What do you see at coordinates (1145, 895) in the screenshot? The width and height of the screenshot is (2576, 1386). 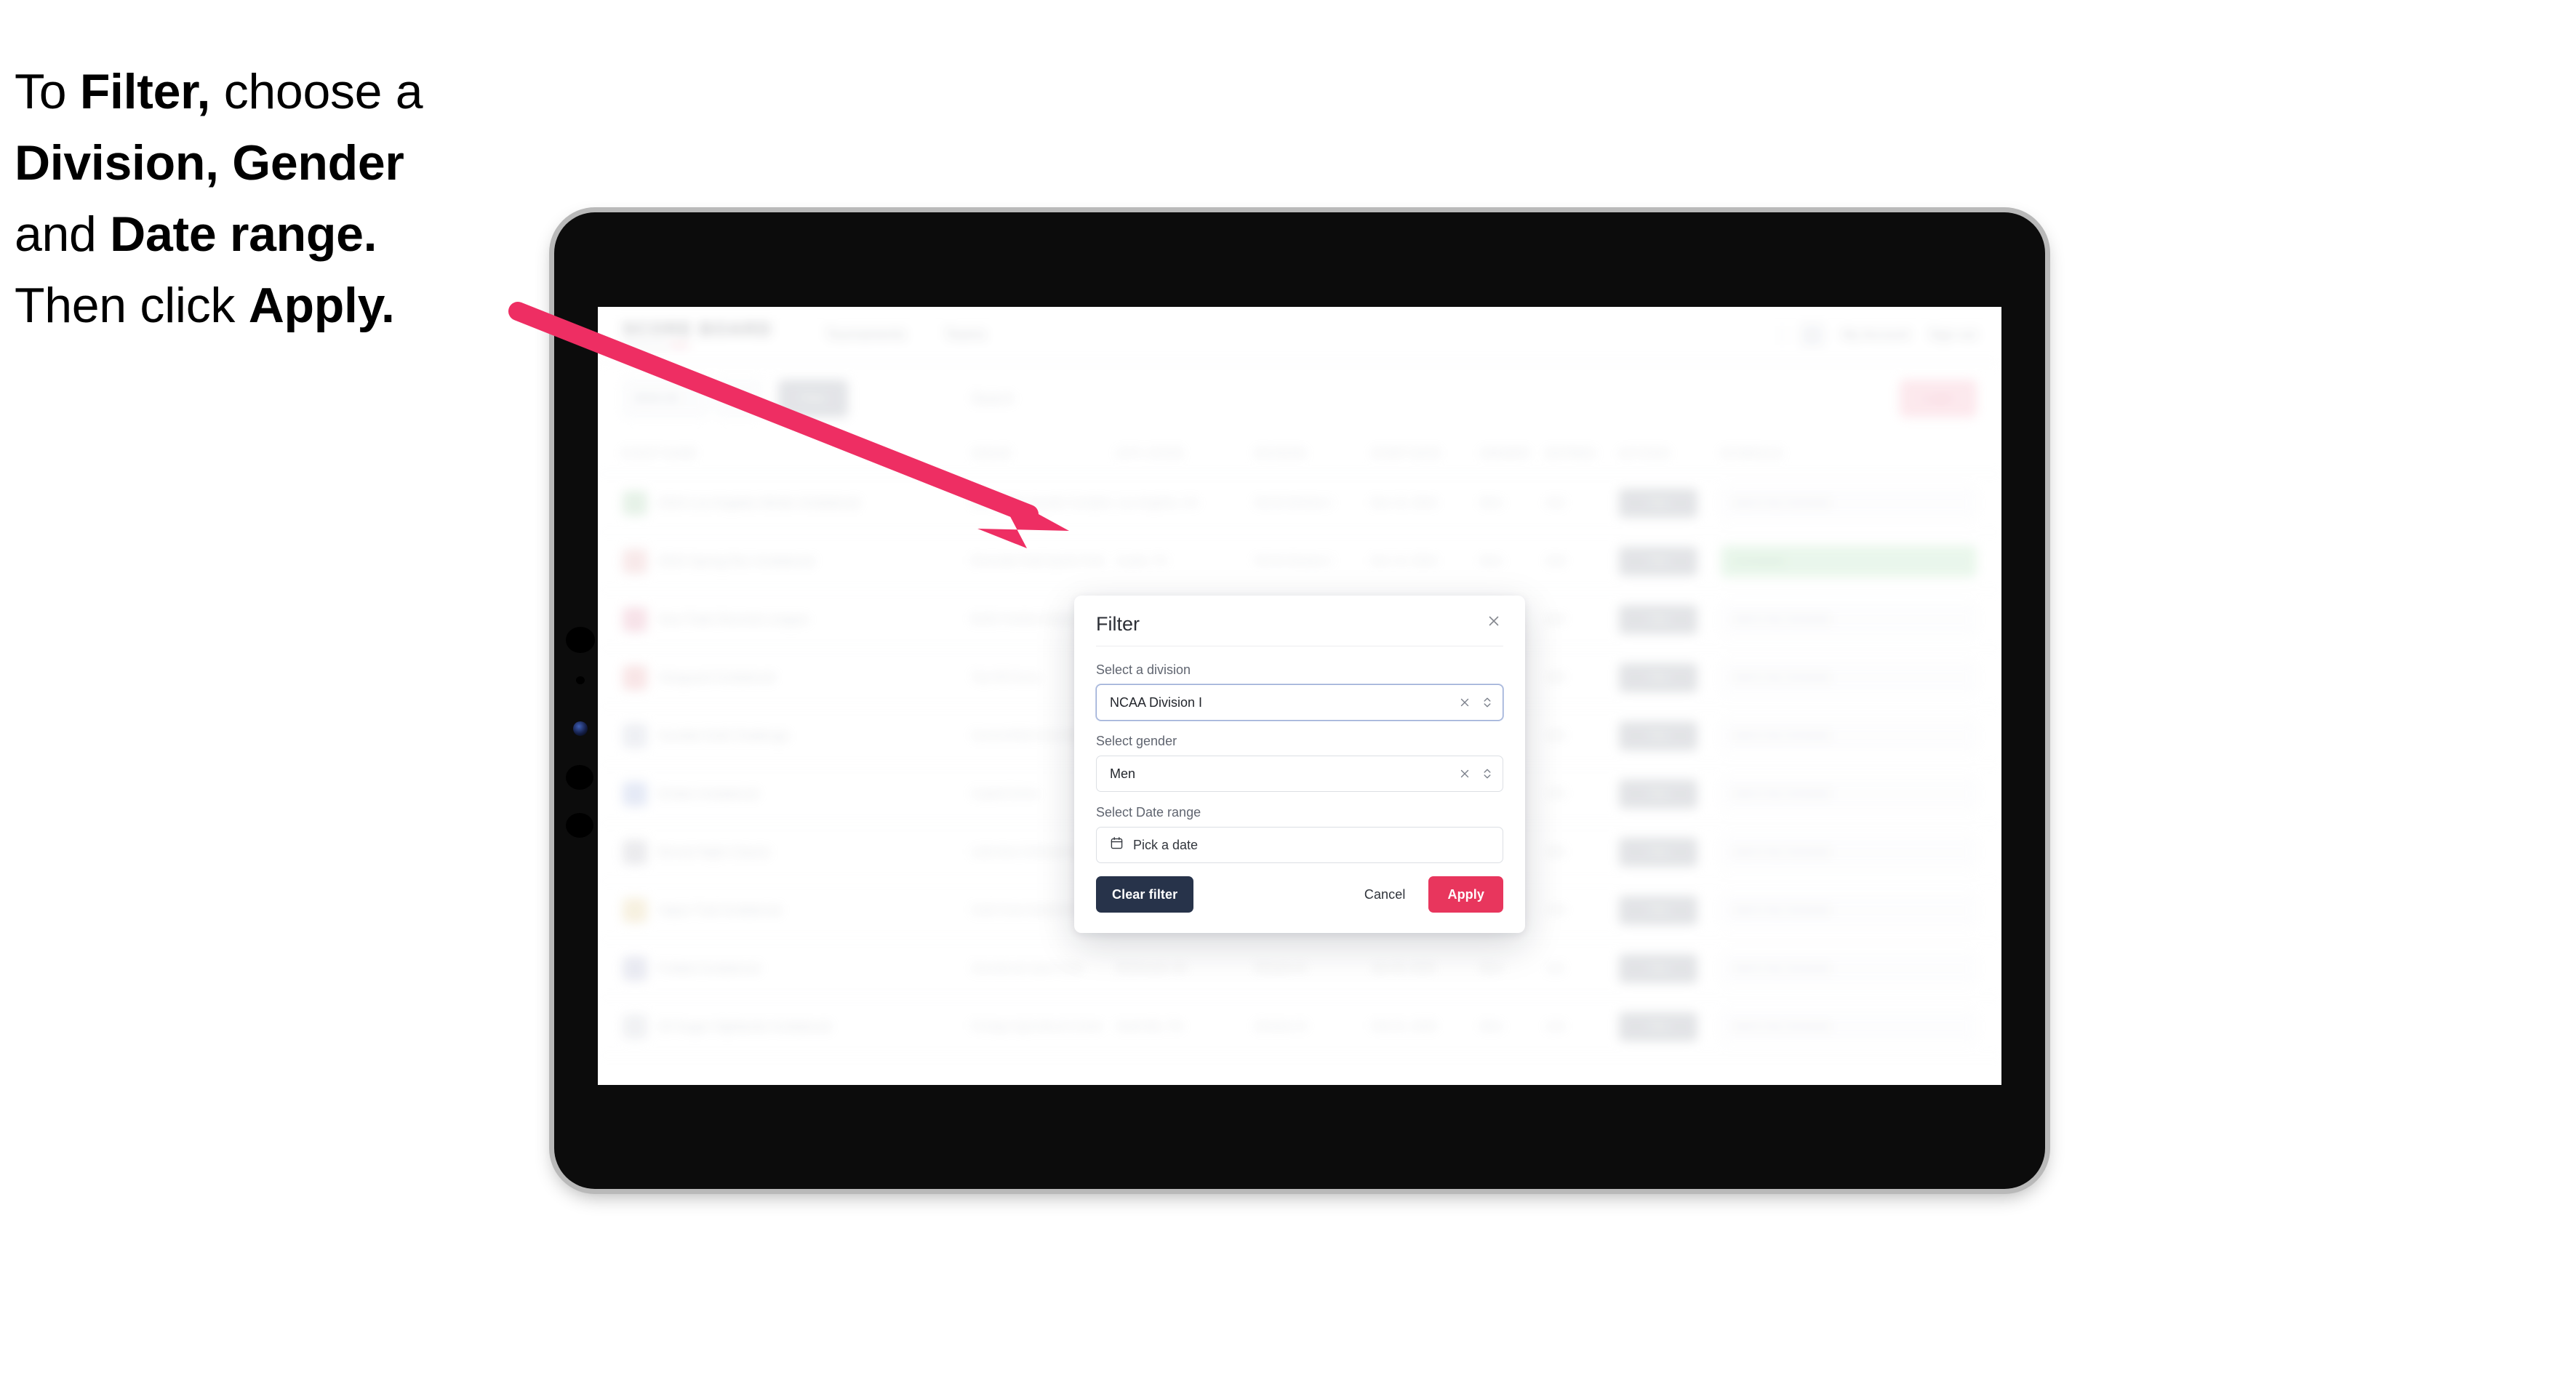 I see `clear-filter-button: Clear filter` at bounding box center [1145, 895].